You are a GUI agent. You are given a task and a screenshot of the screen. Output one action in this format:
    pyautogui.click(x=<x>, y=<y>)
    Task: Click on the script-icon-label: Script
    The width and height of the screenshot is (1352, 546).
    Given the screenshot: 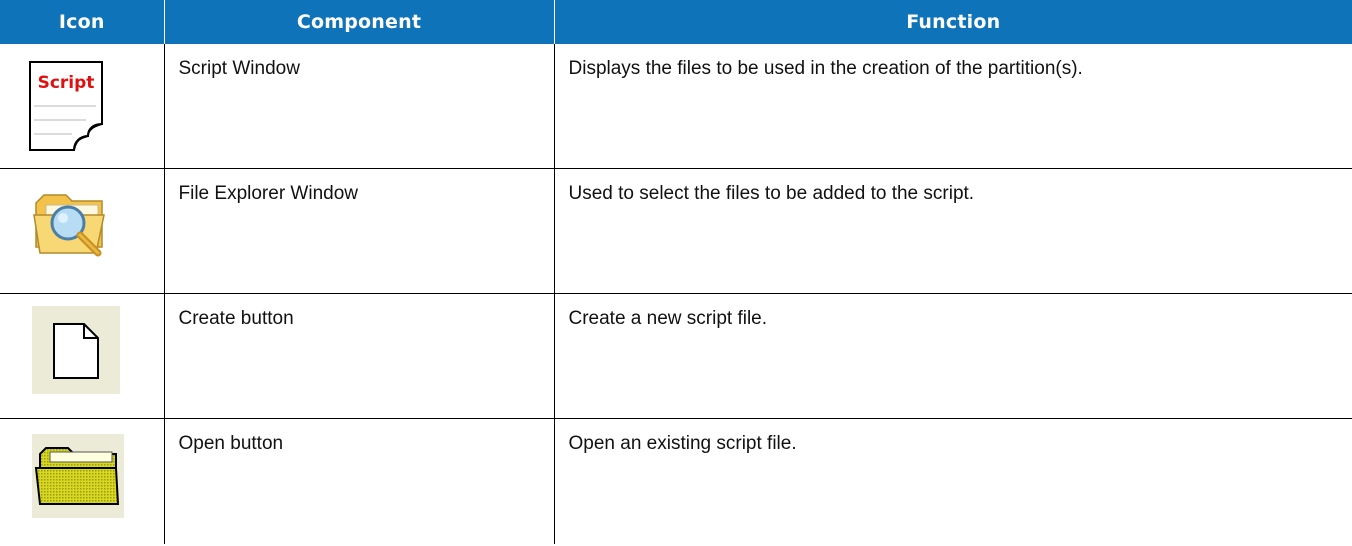 What is the action you would take?
    pyautogui.click(x=66, y=83)
    